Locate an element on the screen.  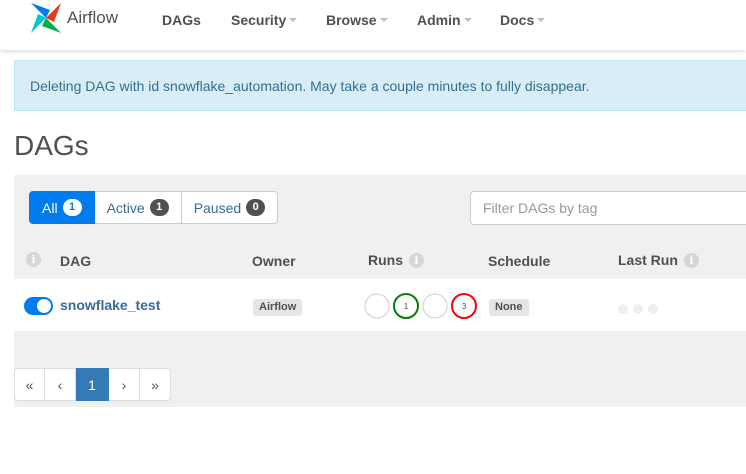
filter-all-button: All 1 is located at coordinates (62, 207).